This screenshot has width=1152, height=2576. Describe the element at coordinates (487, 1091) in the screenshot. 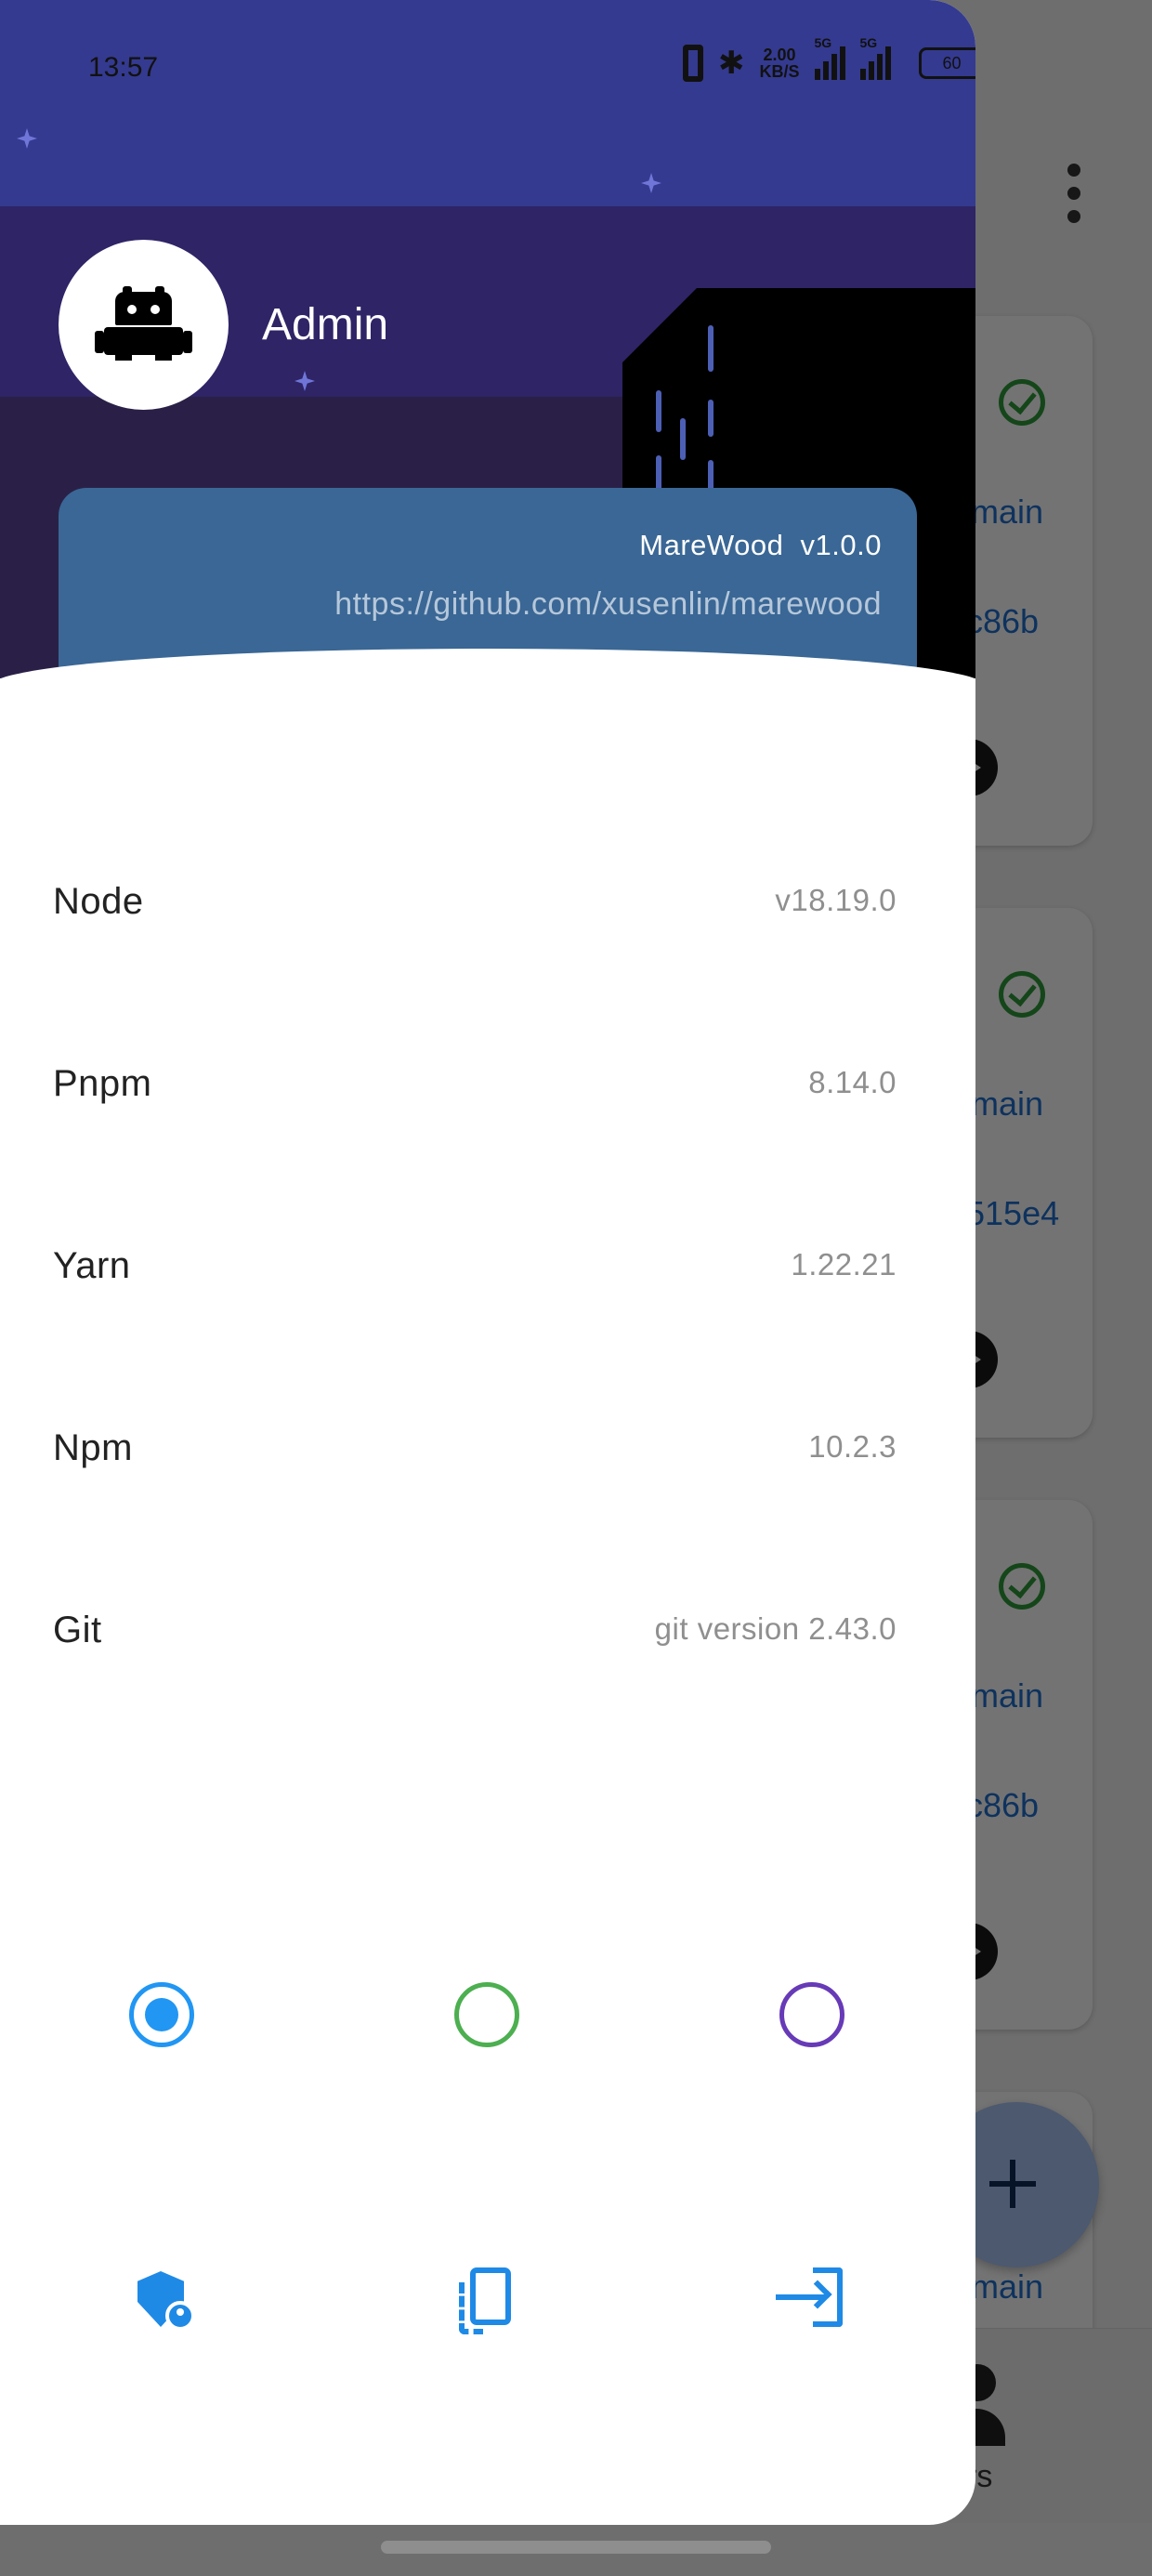

I see `info-row-pnpm: Pnpm 8.14.0` at that location.